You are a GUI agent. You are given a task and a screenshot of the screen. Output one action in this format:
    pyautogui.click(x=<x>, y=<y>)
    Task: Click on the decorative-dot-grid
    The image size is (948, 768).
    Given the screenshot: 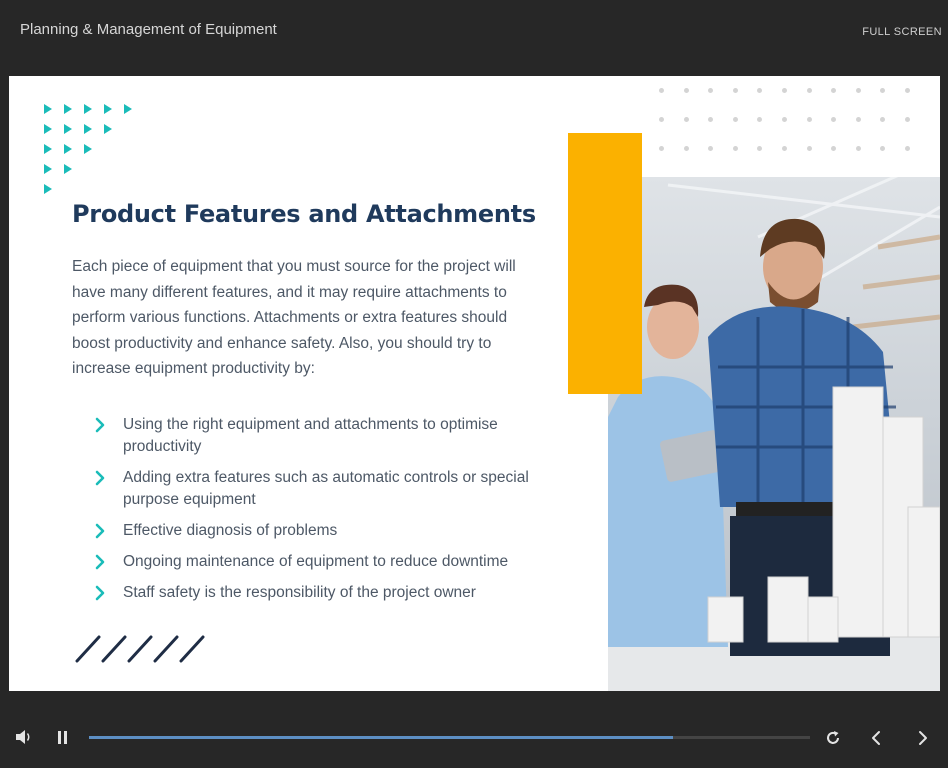 What is the action you would take?
    pyautogui.click(x=794, y=123)
    